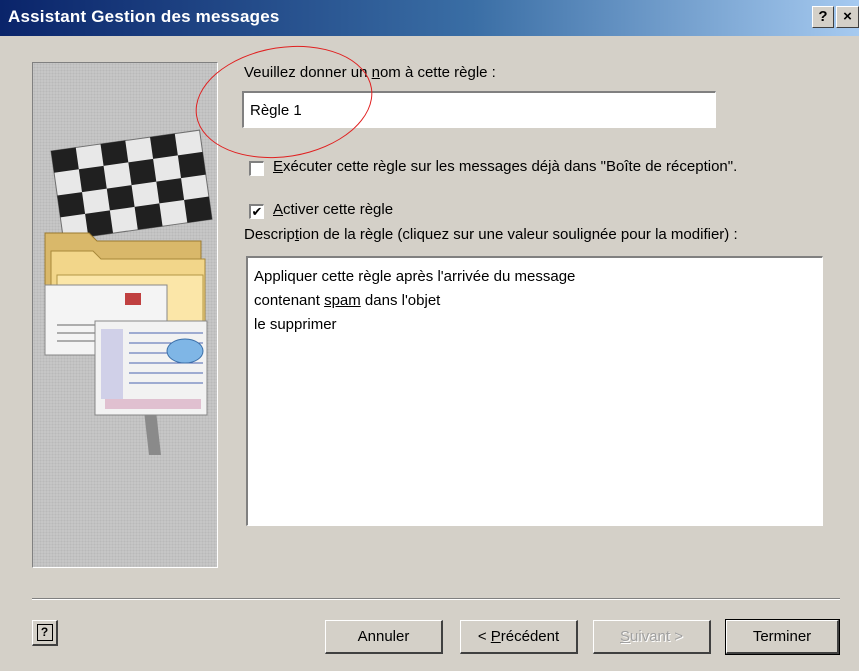 The image size is (859, 671). I want to click on footer-separator, so click(436, 599).